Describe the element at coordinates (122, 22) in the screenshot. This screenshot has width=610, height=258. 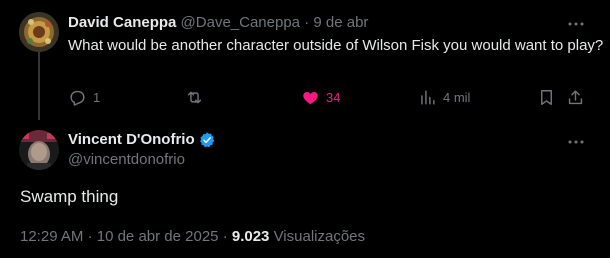
I see `author-name: David Caneppa` at that location.